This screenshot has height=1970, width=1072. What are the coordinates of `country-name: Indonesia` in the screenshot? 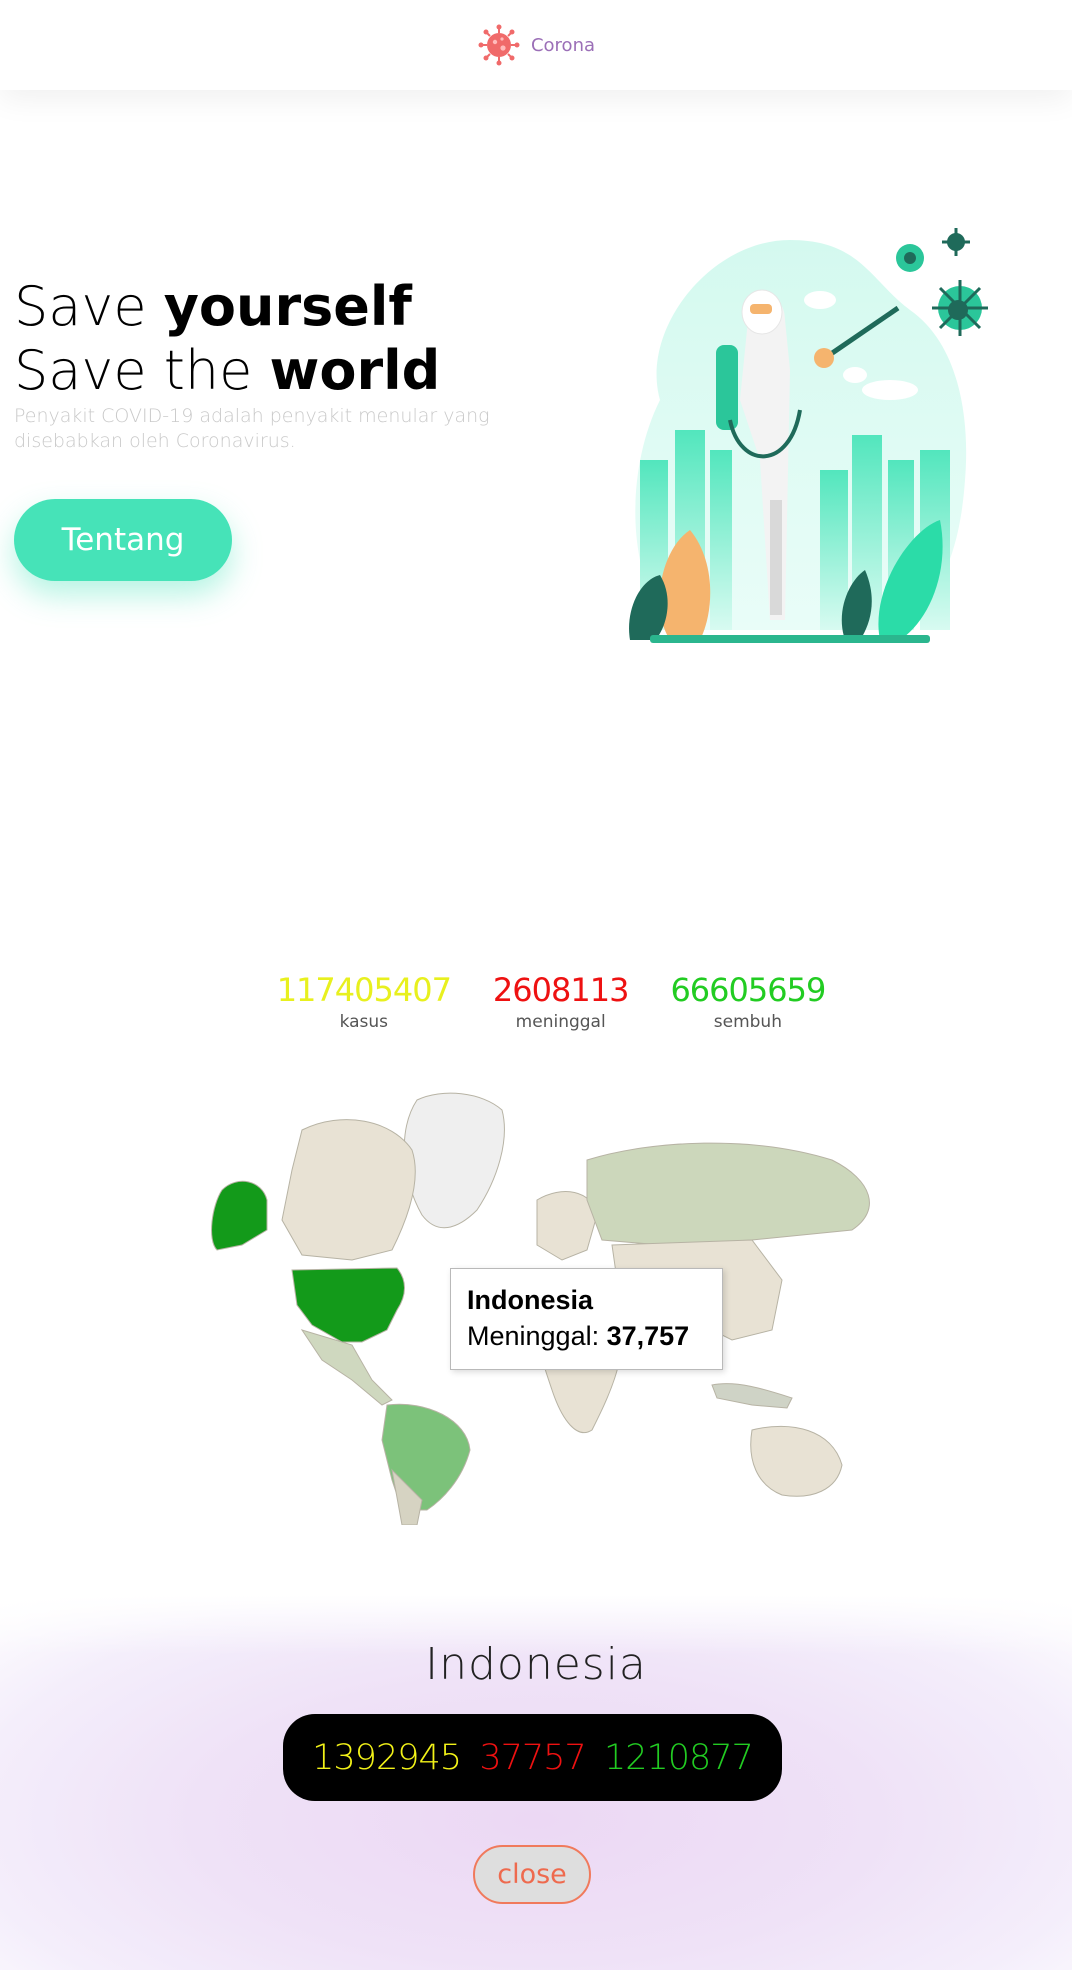 It's located at (536, 1664).